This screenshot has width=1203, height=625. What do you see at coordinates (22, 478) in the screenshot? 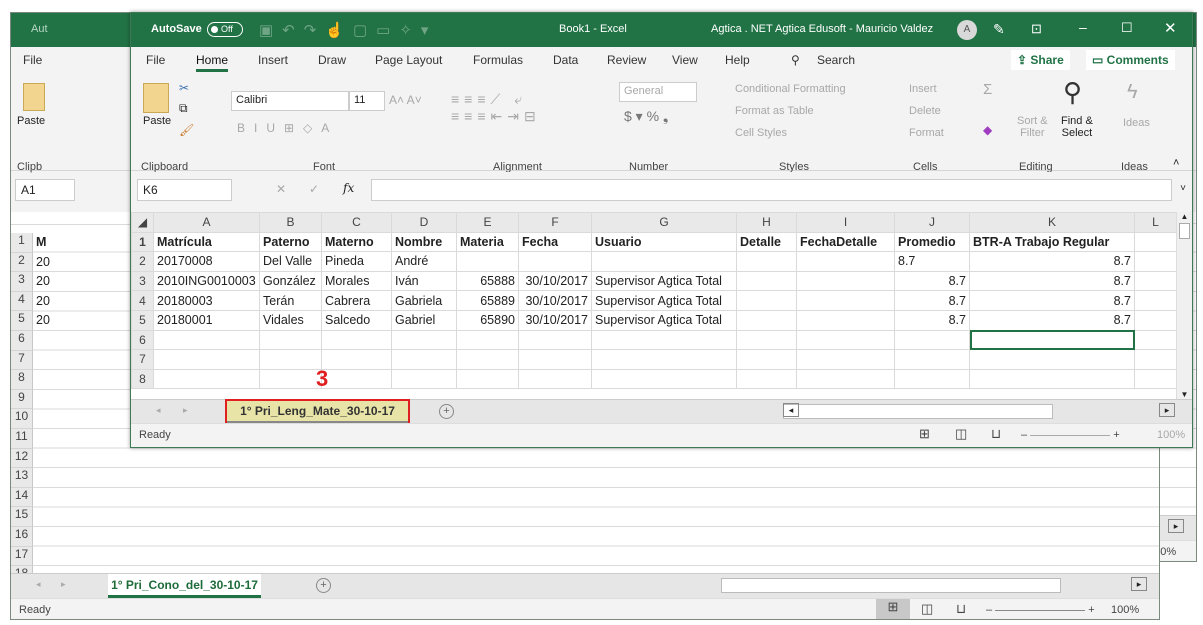
I see `row-header: 13` at bounding box center [22, 478].